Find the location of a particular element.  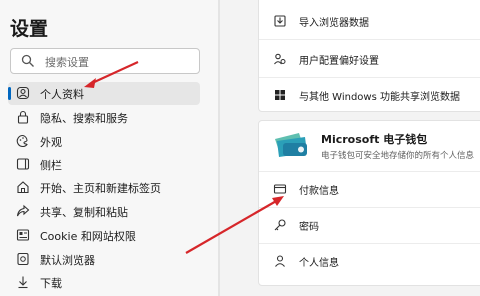

sidebar-item-privacy: 隐私、搜索和服务 is located at coordinates (104, 117).